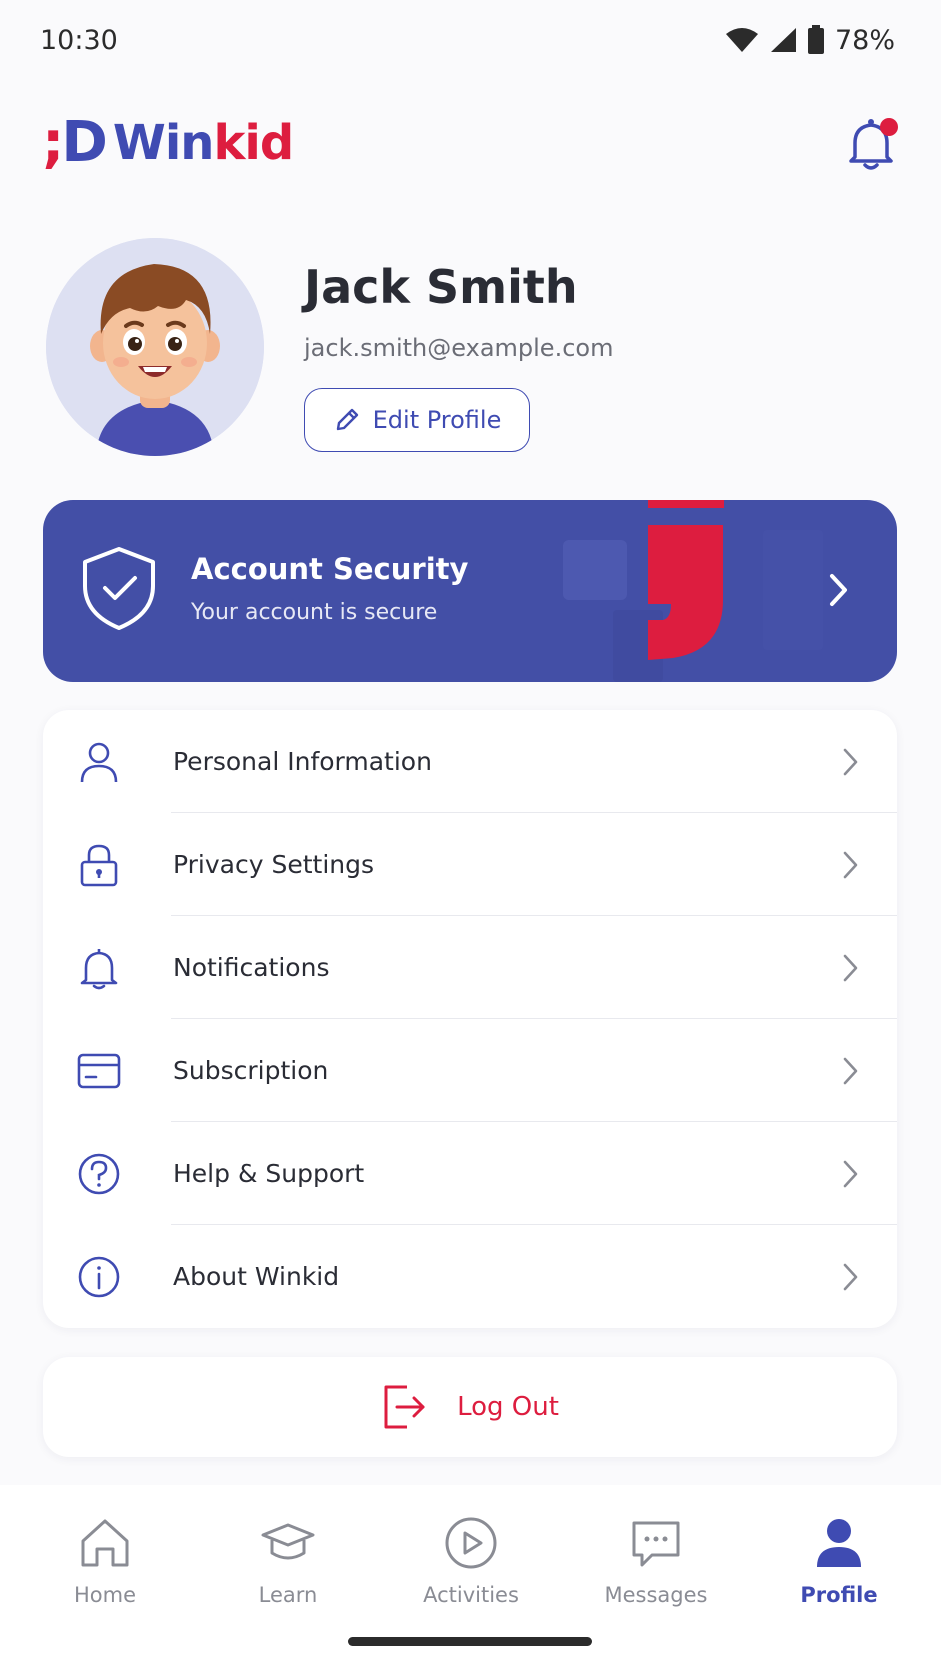 The image size is (941, 1672). I want to click on menu-item-label: Subscription, so click(251, 1070).